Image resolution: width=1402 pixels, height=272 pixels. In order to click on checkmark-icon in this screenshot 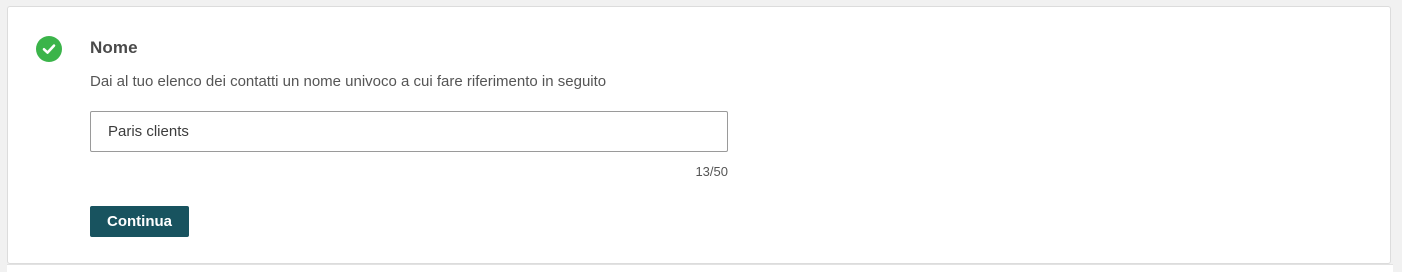, I will do `click(49, 49)`.